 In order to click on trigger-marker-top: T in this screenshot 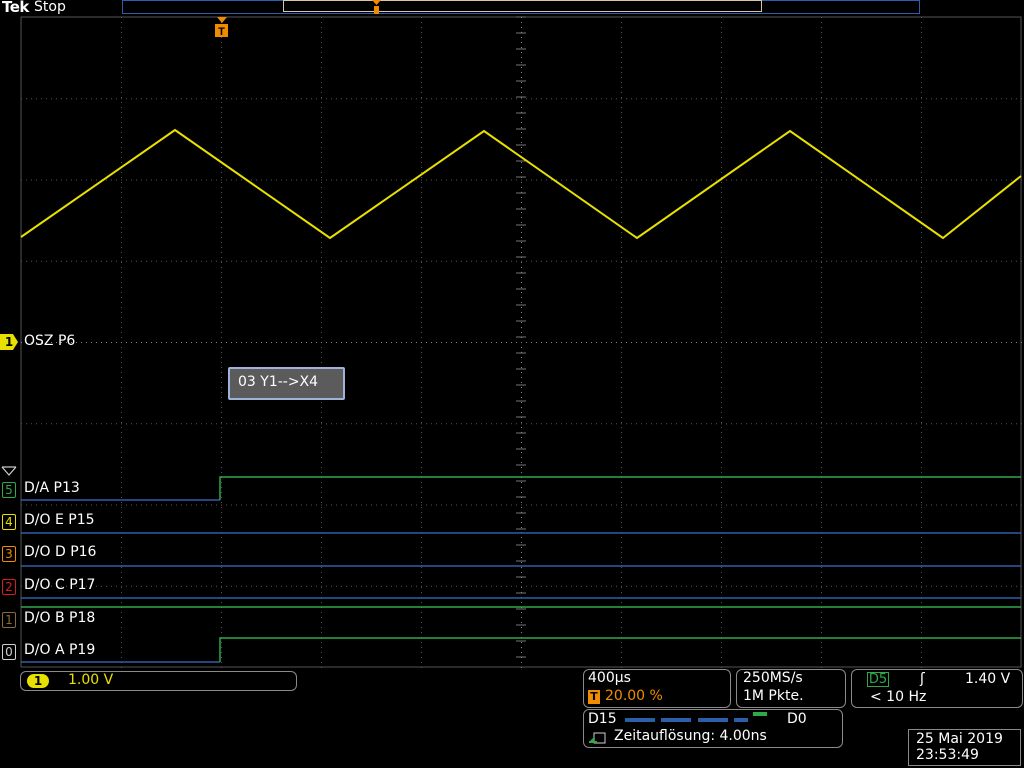, I will do `click(221, 27)`.